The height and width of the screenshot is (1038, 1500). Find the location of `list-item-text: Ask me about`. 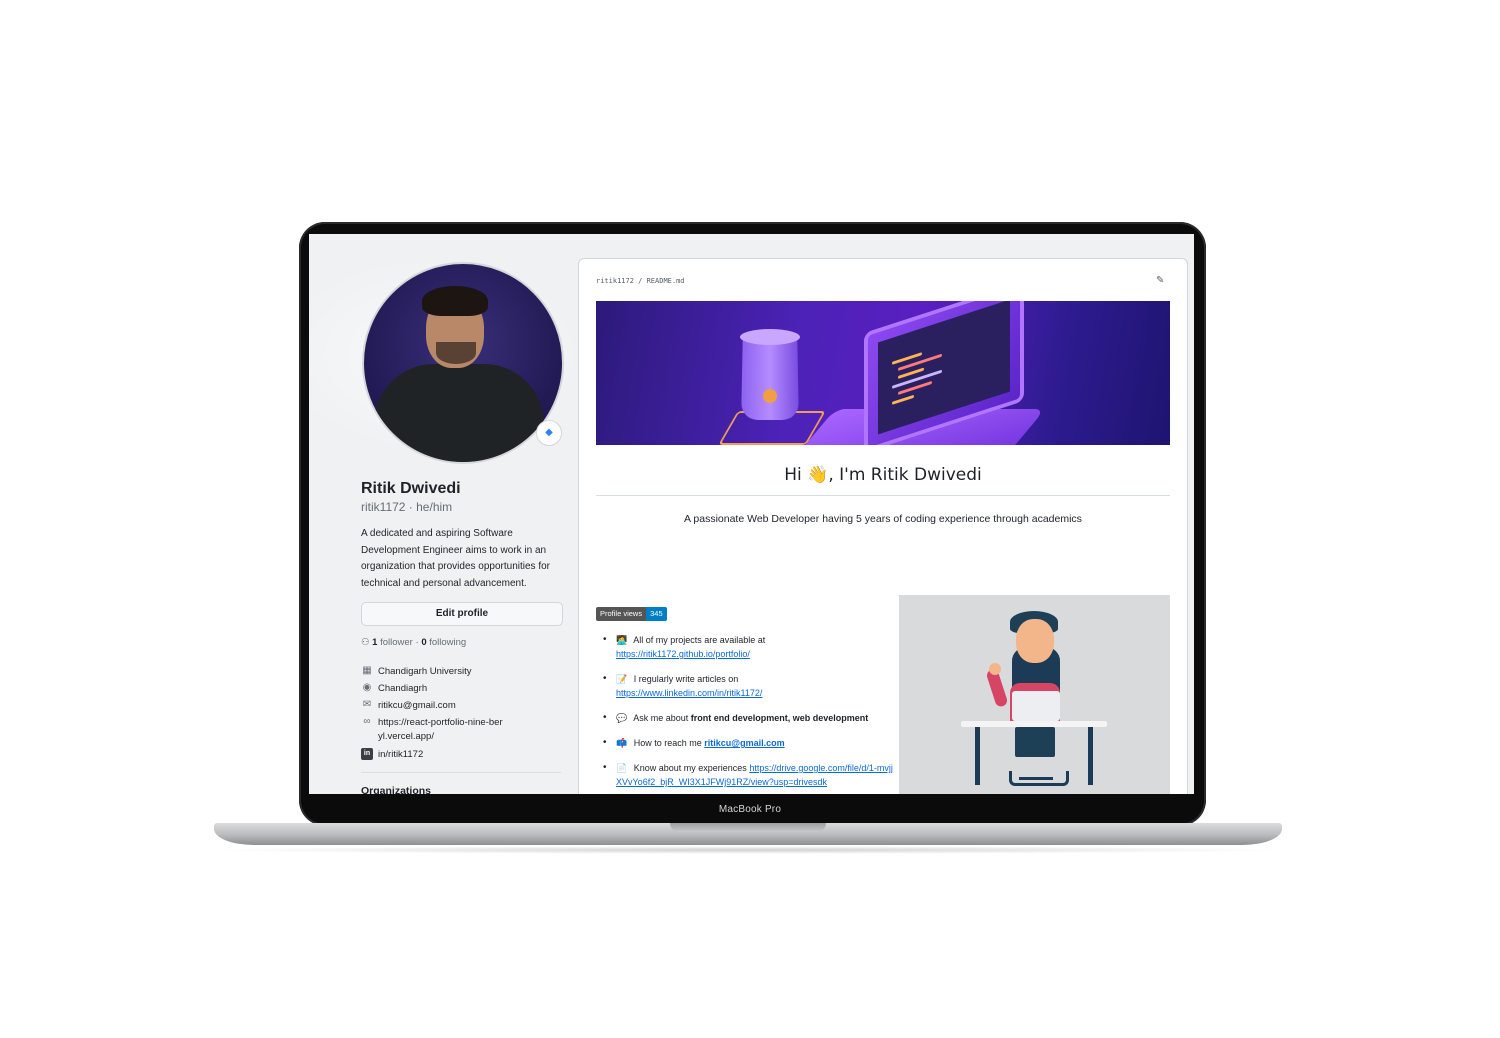

list-item-text: Ask me about is located at coordinates (661, 718).